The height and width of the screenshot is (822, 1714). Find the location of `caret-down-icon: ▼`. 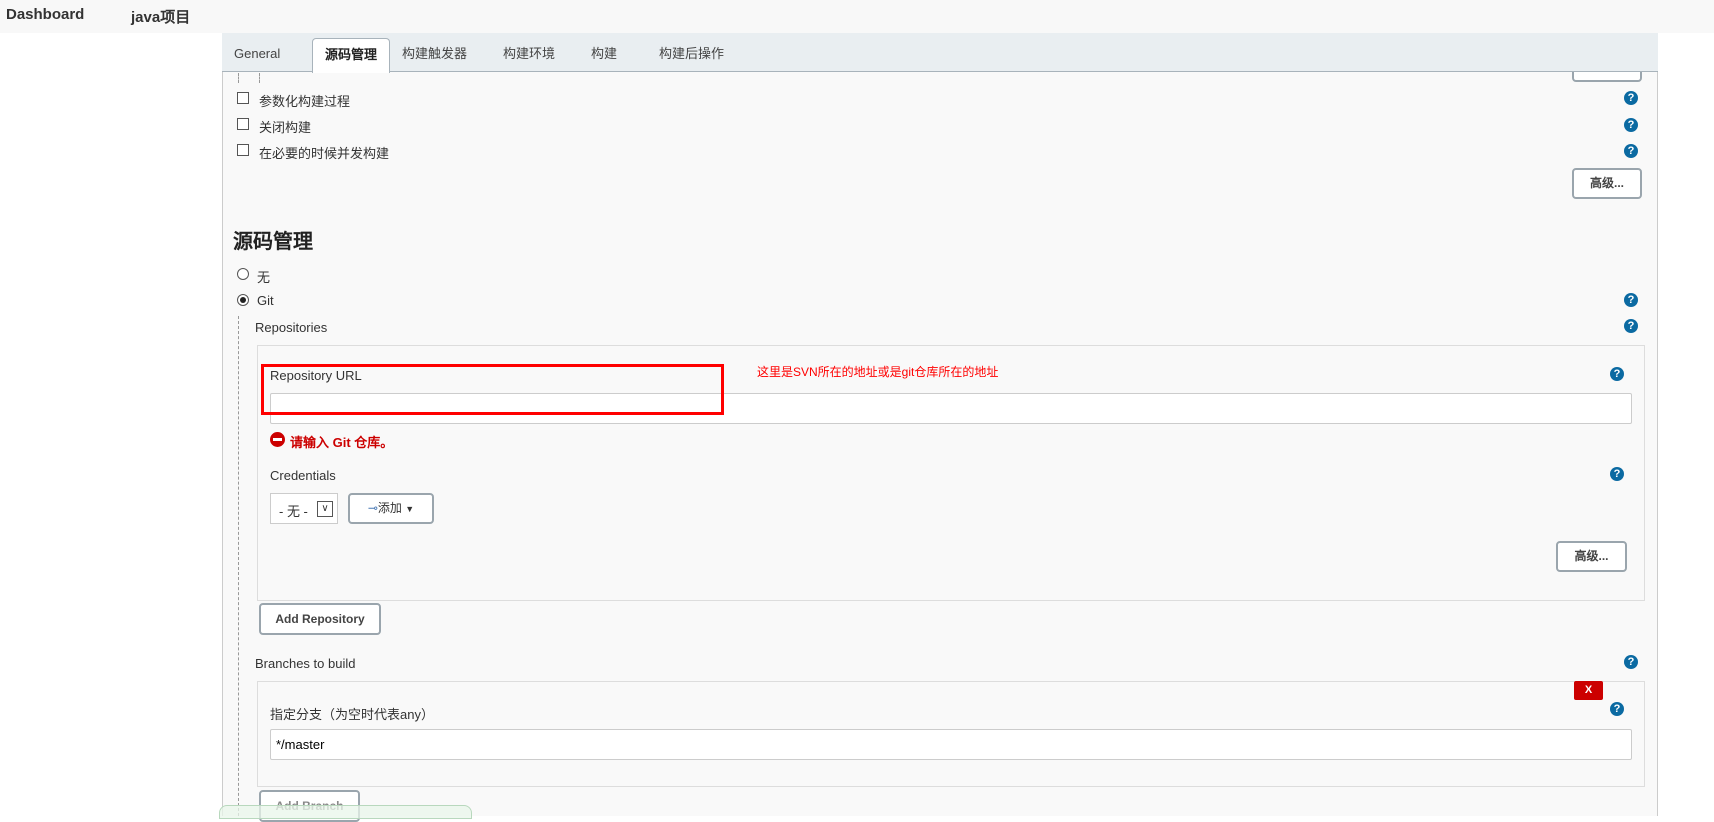

caret-down-icon: ▼ is located at coordinates (410, 509).